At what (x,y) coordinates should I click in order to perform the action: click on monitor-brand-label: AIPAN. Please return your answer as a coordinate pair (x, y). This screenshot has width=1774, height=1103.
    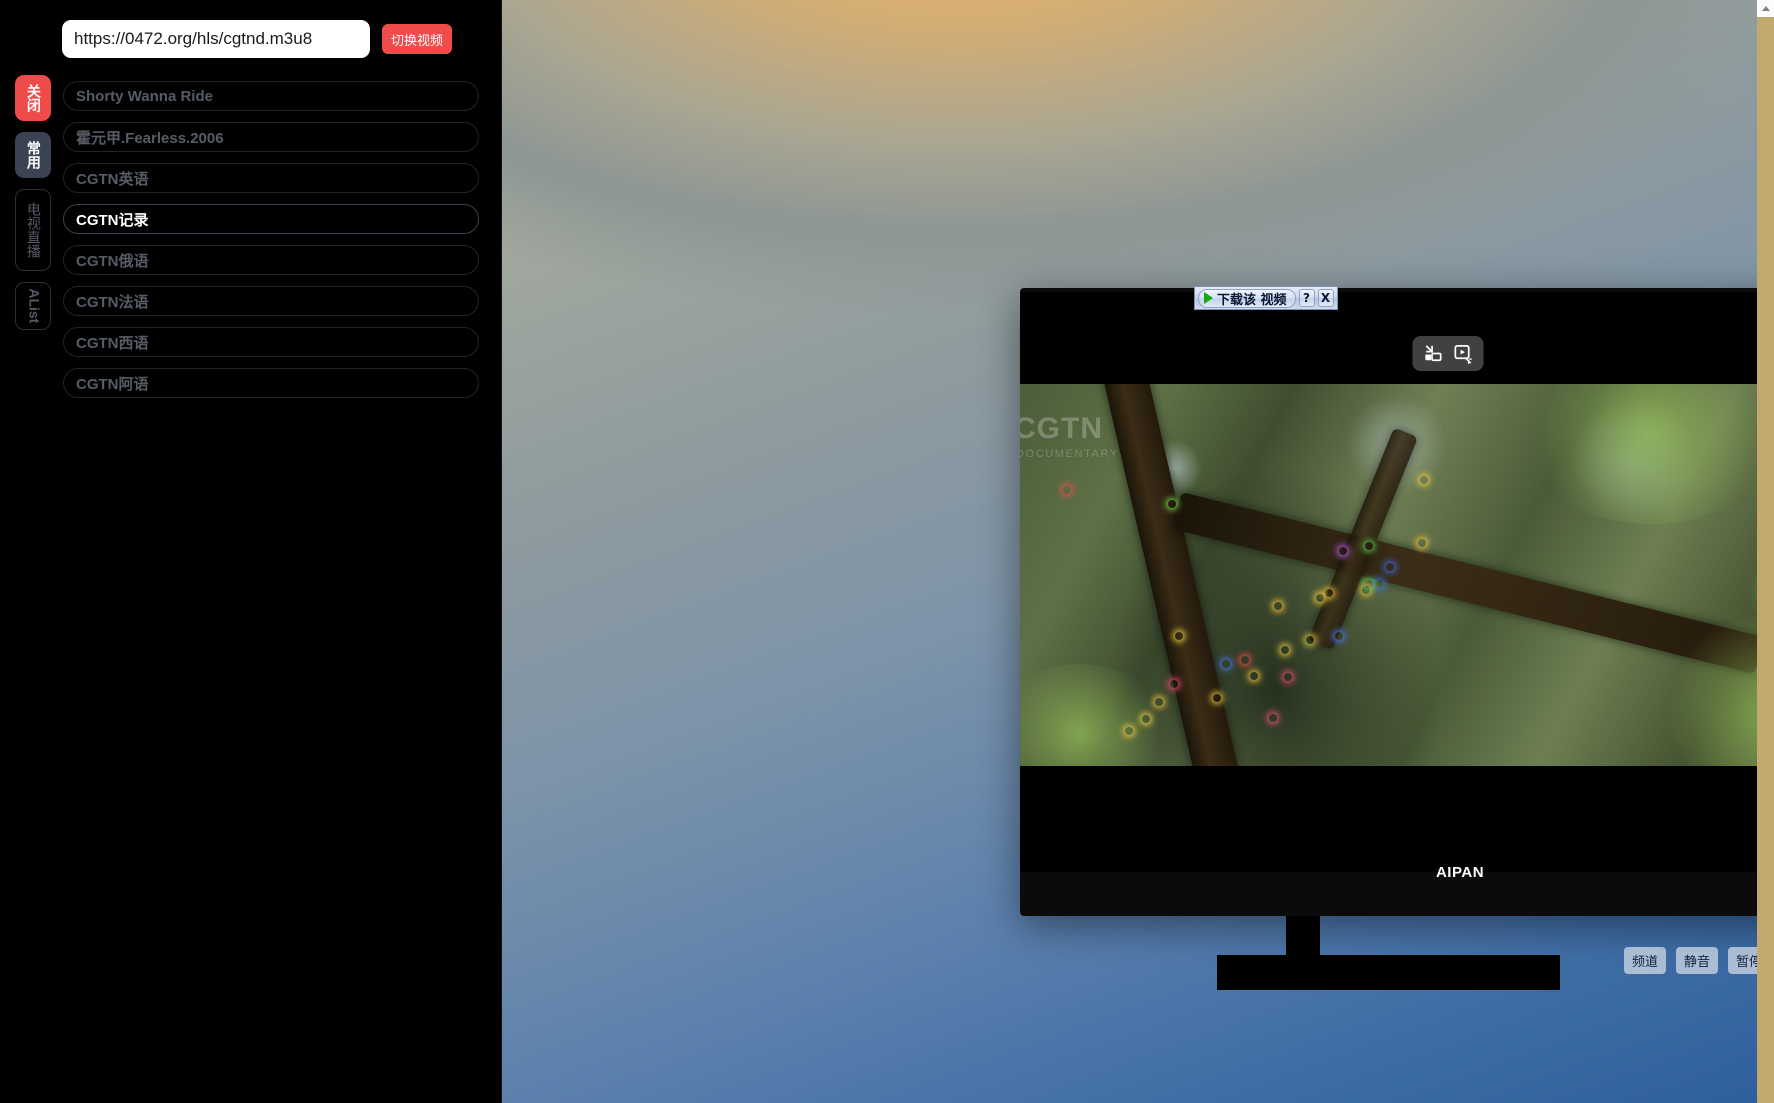
    Looking at the image, I should click on (1460, 872).